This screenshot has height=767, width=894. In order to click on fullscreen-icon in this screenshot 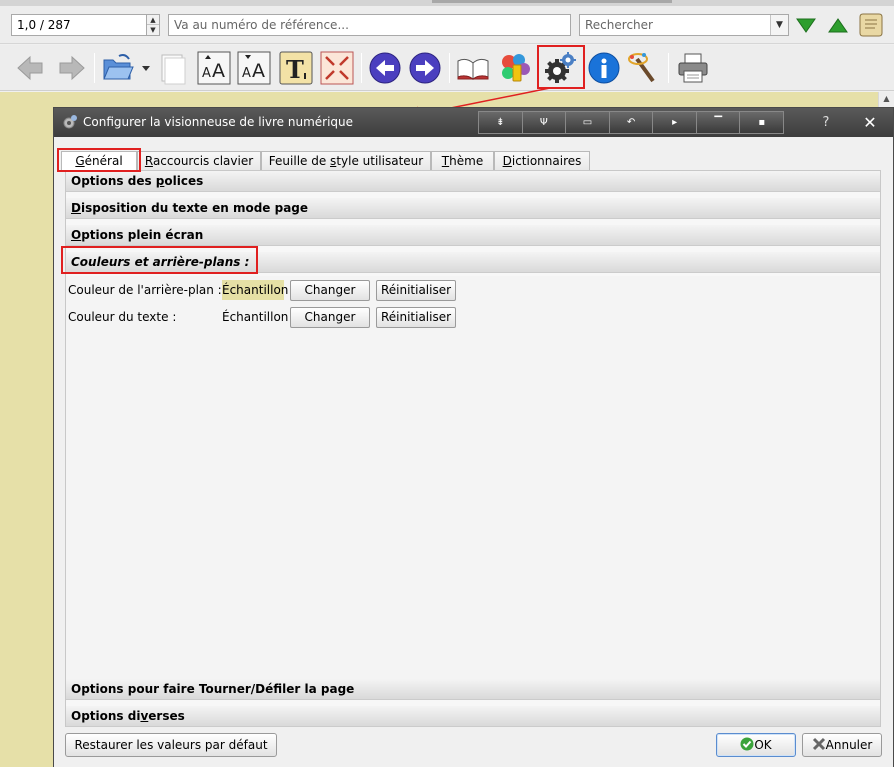, I will do `click(337, 68)`.